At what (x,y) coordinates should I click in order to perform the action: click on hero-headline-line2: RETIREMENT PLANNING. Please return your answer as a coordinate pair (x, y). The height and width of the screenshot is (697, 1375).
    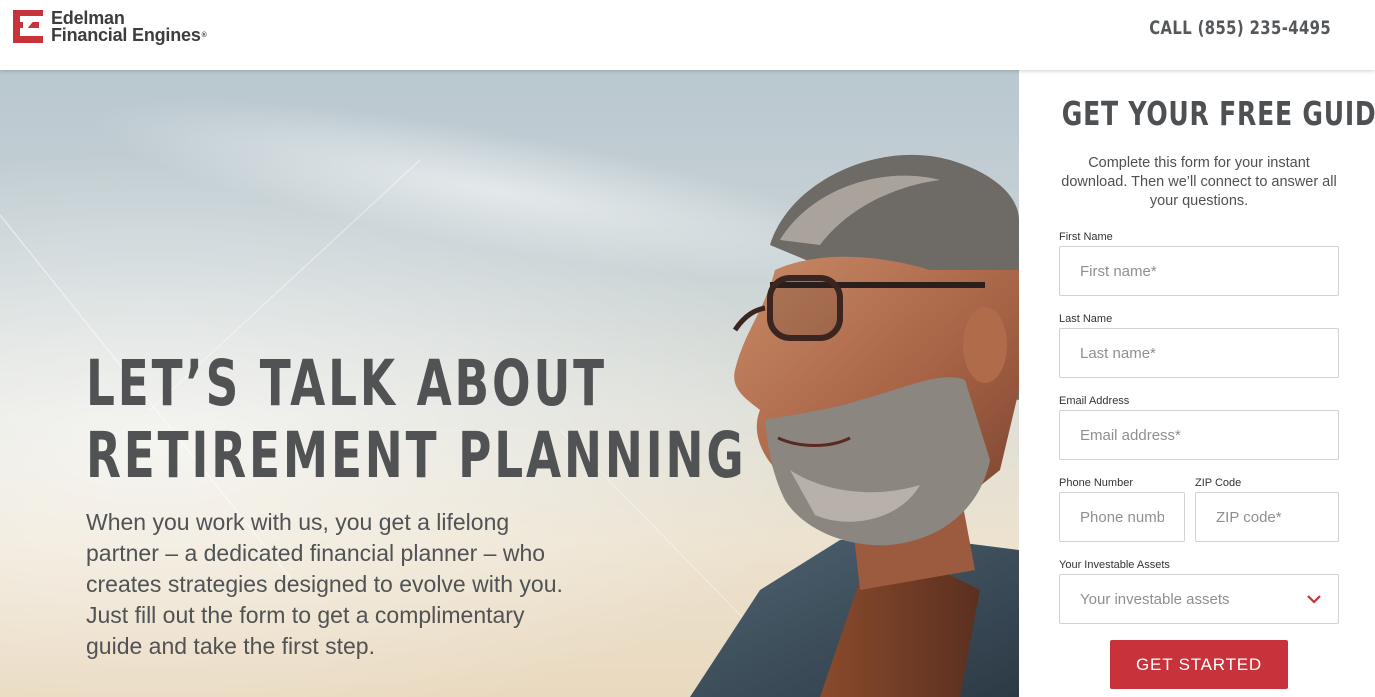
    Looking at the image, I should click on (416, 455).